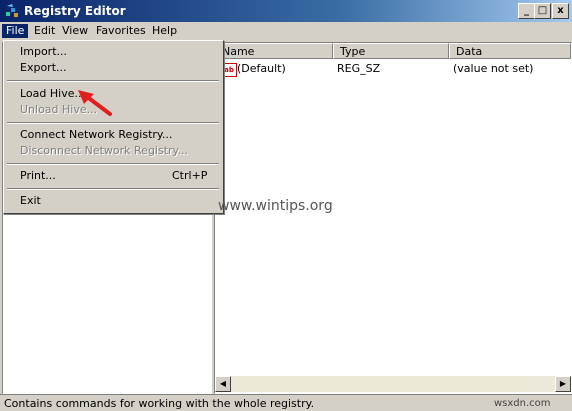 The image size is (572, 411). I want to click on menu-item-print: Print... Ctrl+P, so click(113, 176).